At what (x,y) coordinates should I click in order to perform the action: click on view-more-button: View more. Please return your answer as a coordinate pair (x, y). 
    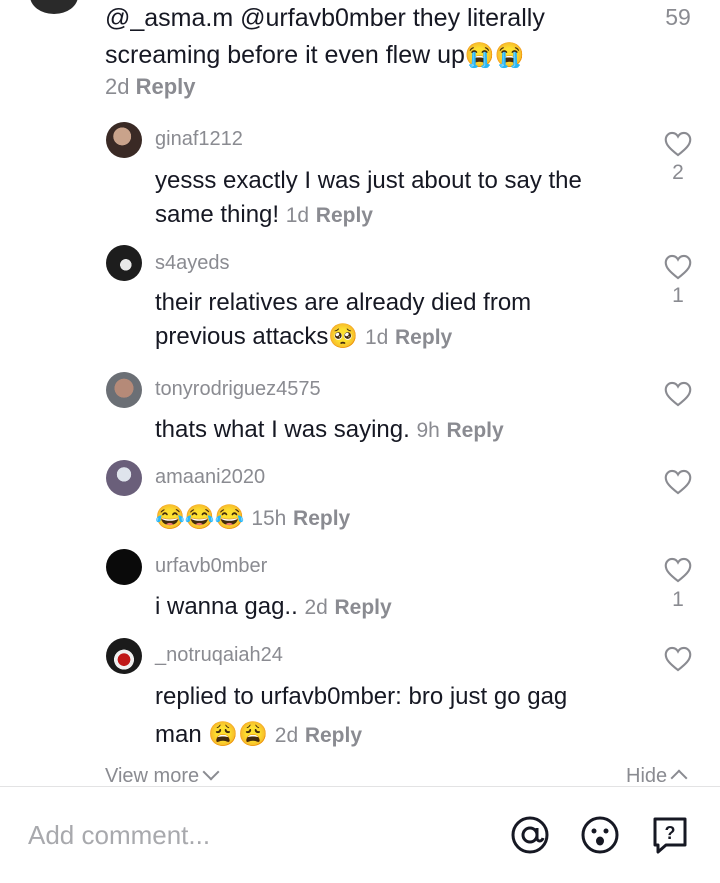
    Looking at the image, I should click on (162, 775).